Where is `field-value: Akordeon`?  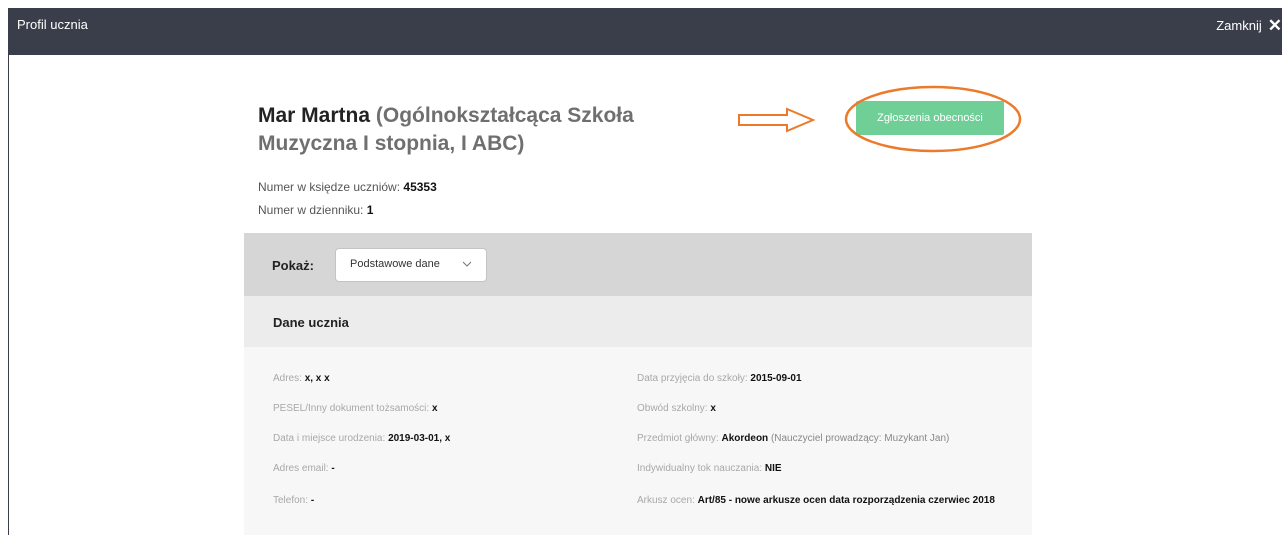
field-value: Akordeon is located at coordinates (745, 438).